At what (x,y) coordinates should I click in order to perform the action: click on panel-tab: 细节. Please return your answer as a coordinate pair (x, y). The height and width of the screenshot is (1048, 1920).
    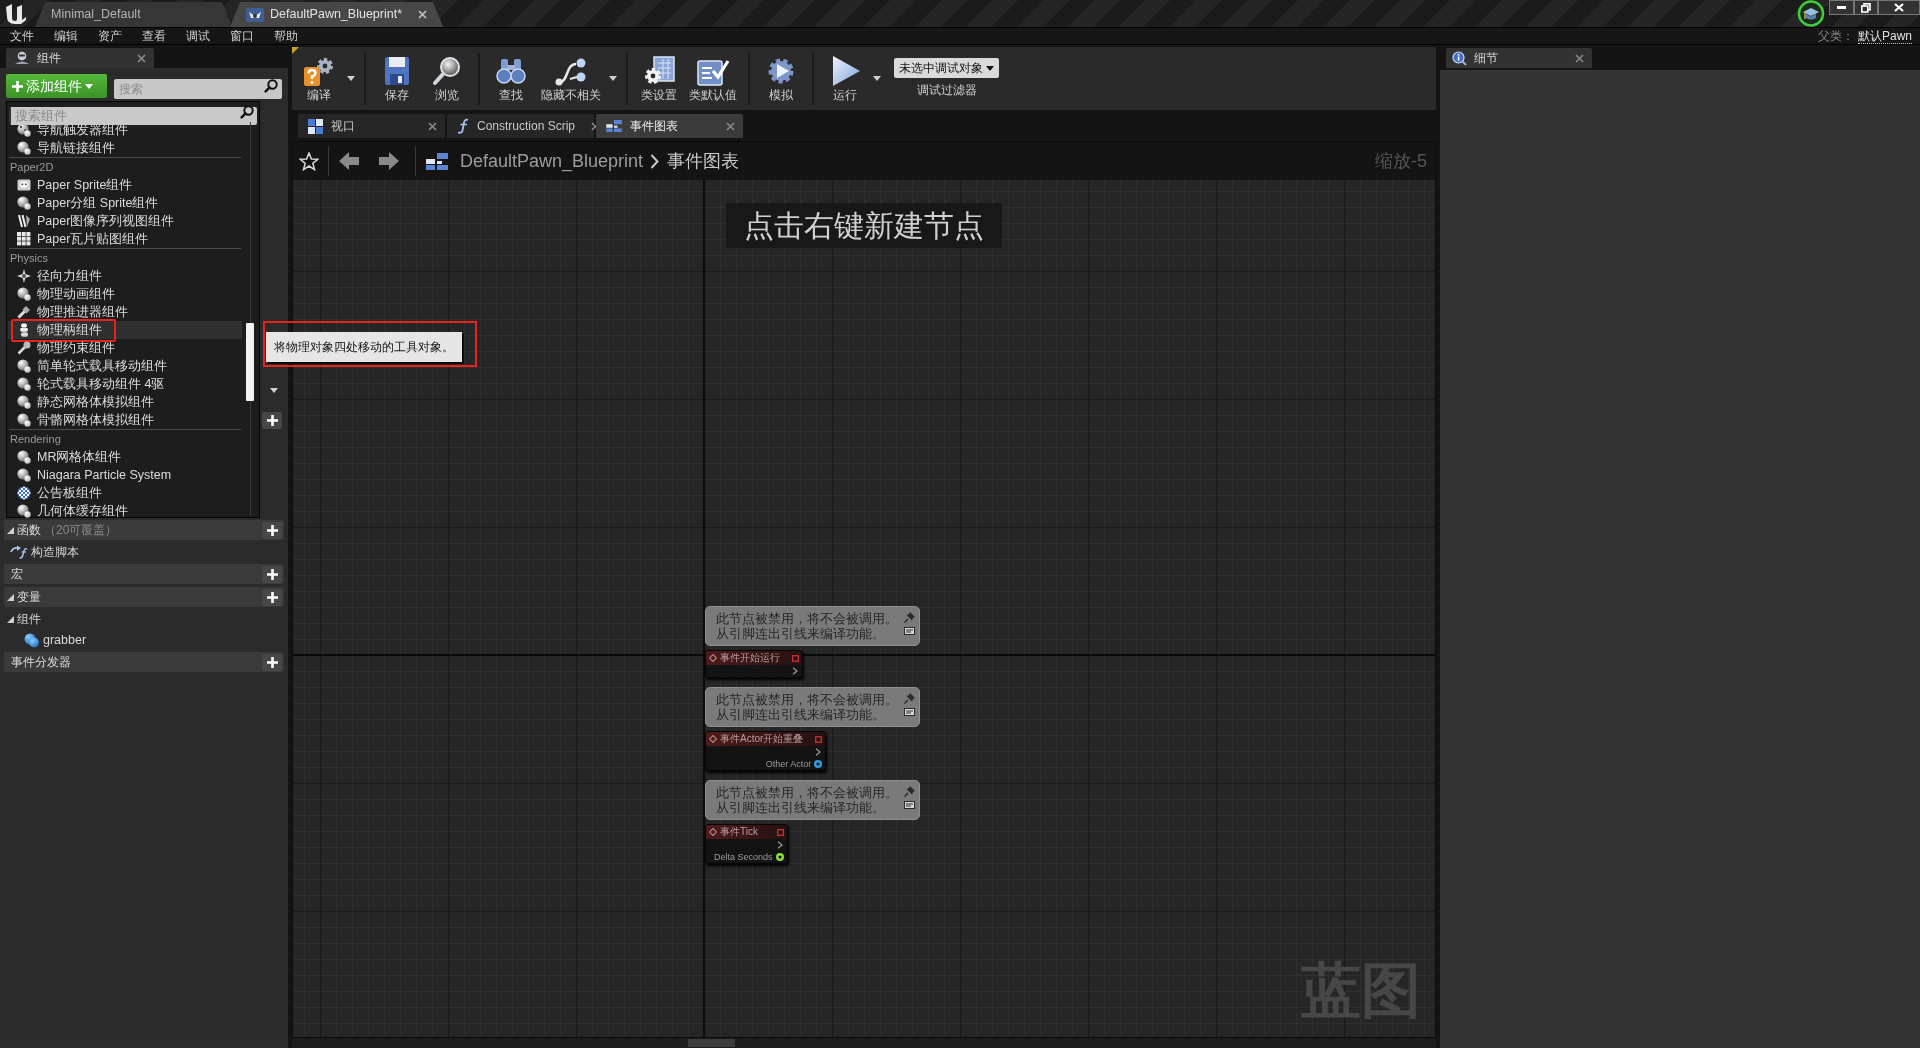
    Looking at the image, I should click on (1519, 58).